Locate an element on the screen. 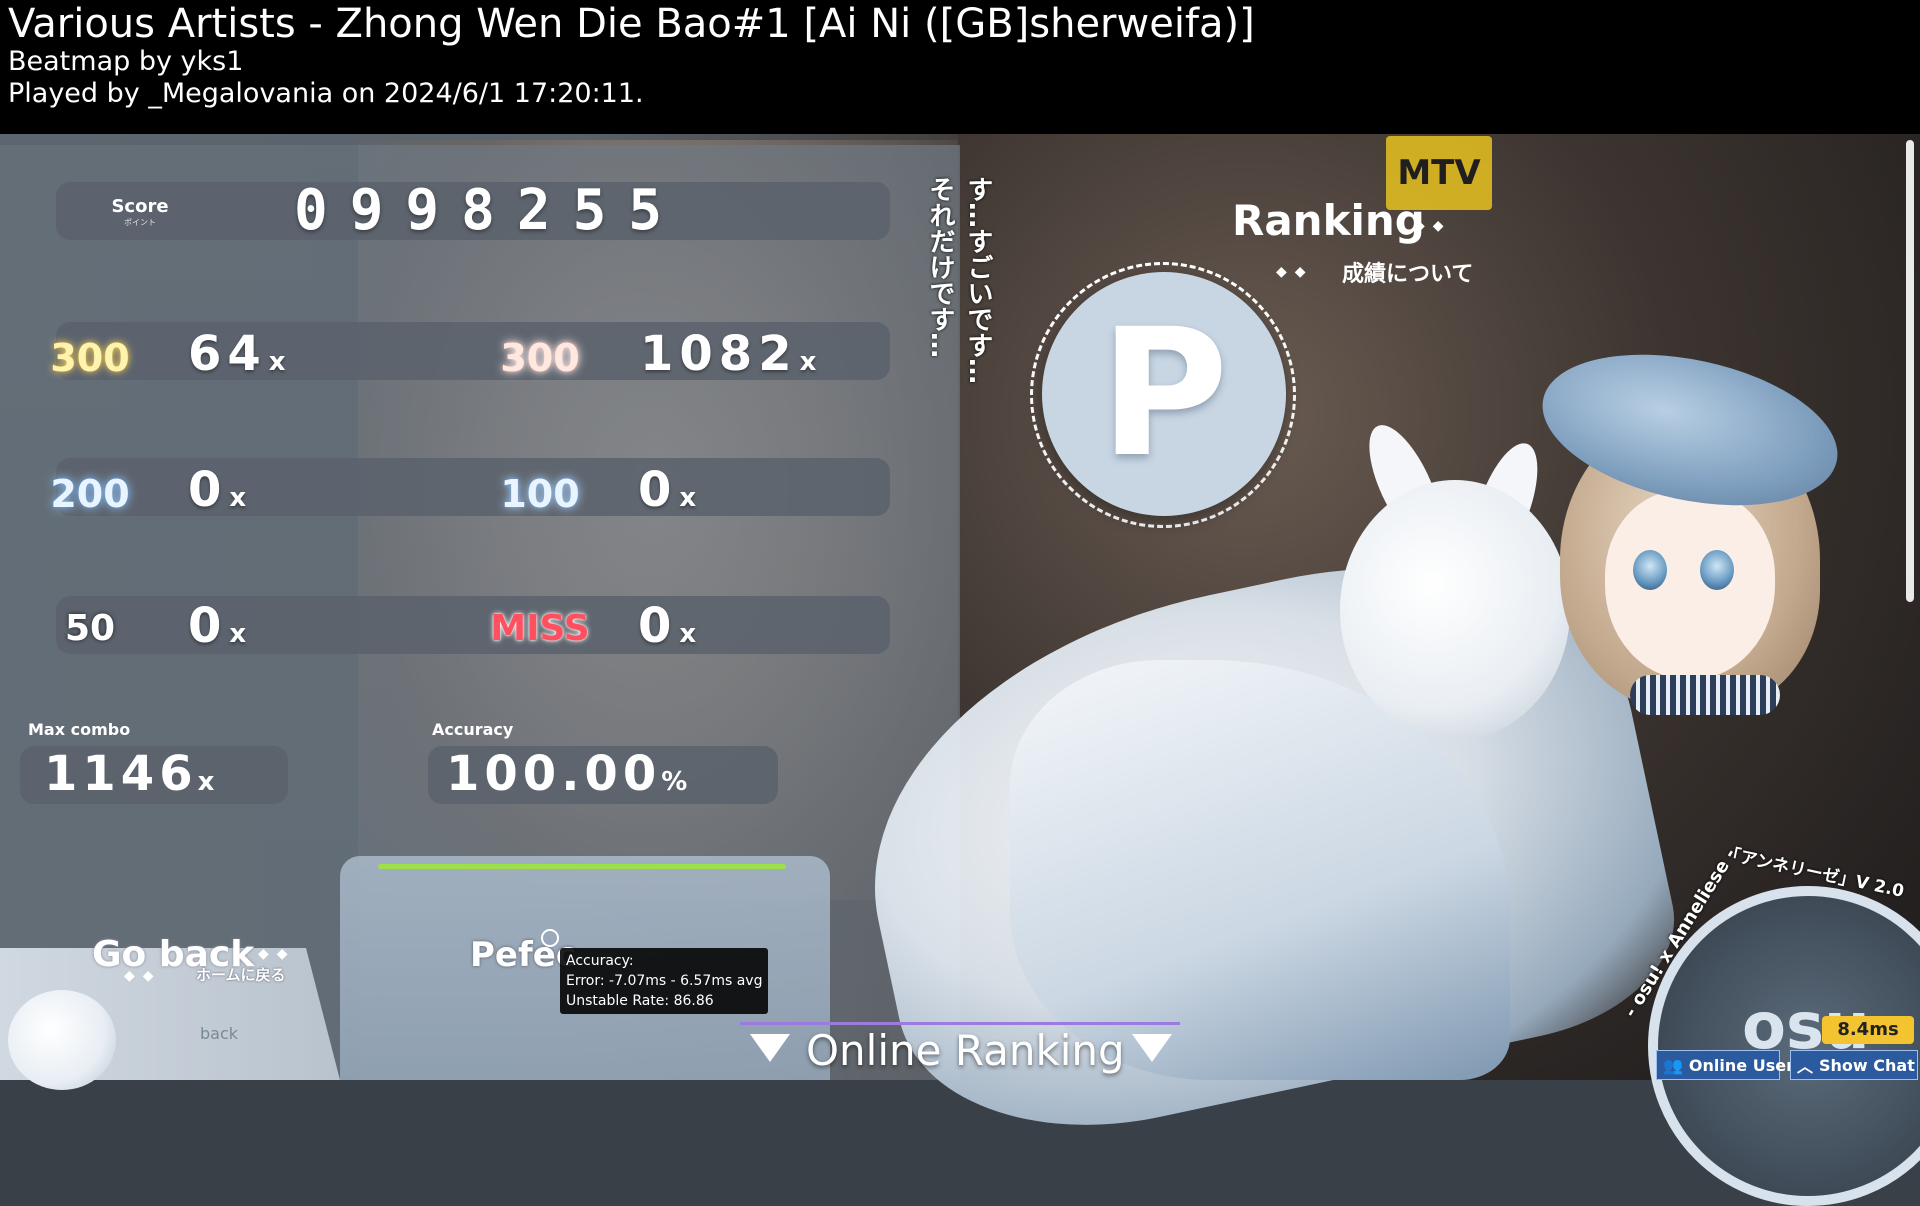 The image size is (1920, 1206). back-label: back is located at coordinates (219, 1033).